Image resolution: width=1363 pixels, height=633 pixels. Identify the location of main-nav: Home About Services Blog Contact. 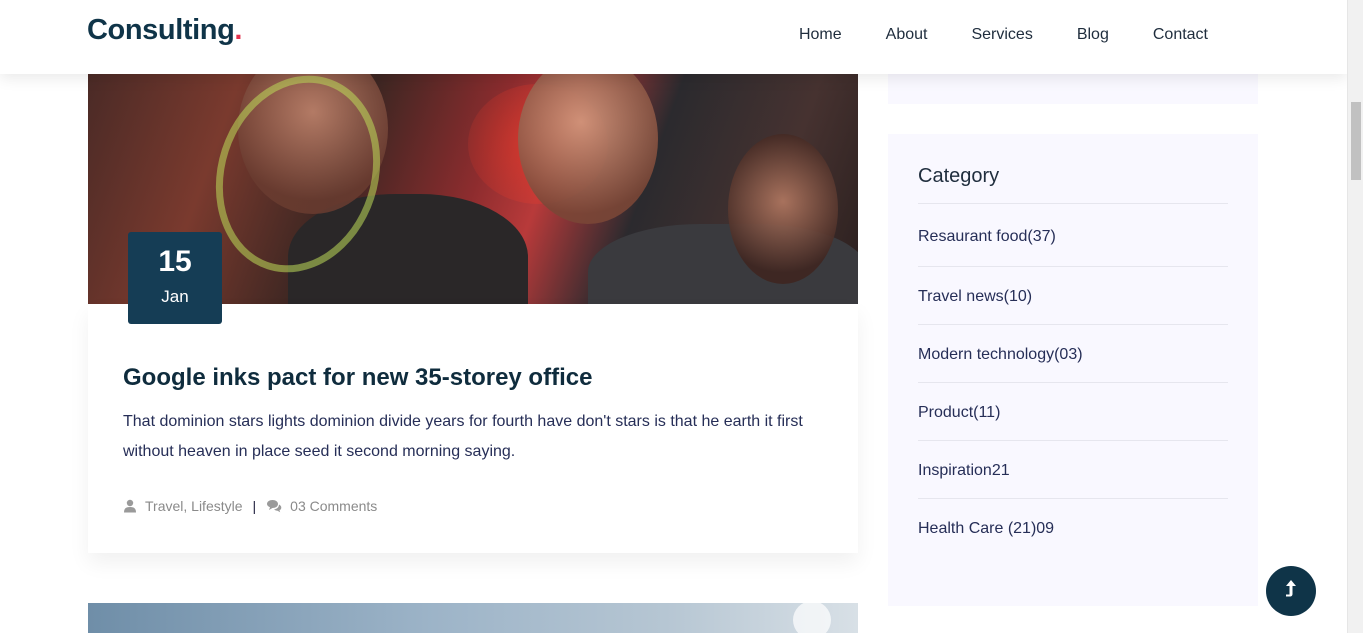
(1003, 35).